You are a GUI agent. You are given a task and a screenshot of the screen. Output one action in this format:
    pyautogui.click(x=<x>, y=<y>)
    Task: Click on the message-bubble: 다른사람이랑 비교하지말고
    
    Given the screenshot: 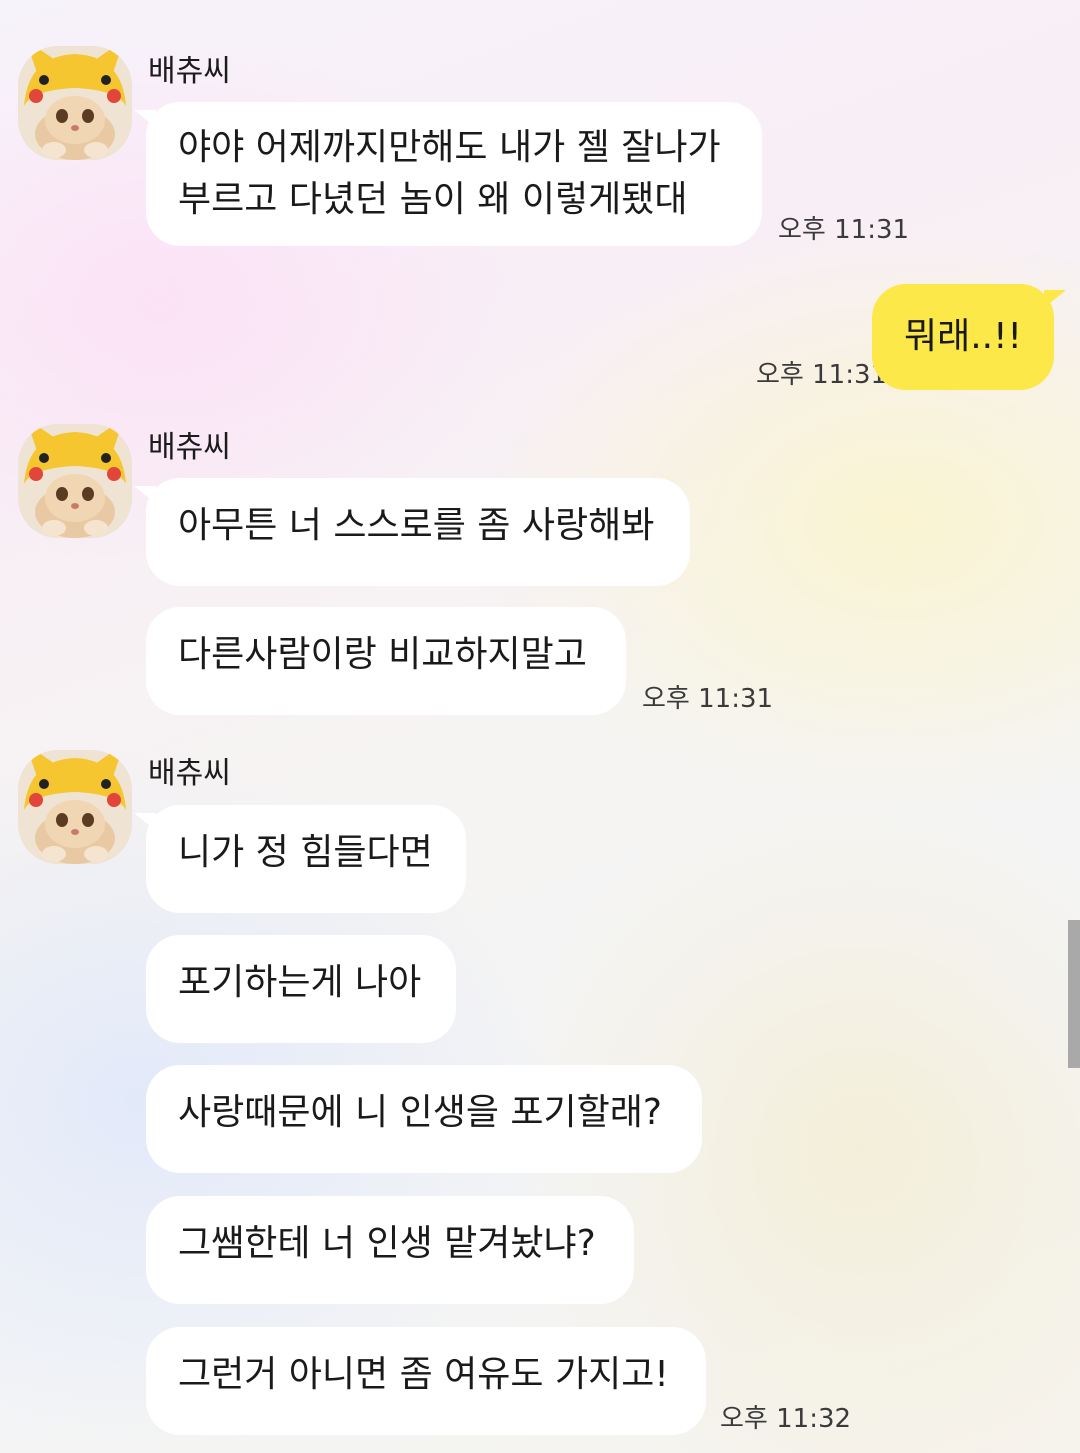 What is the action you would take?
    pyautogui.click(x=386, y=661)
    